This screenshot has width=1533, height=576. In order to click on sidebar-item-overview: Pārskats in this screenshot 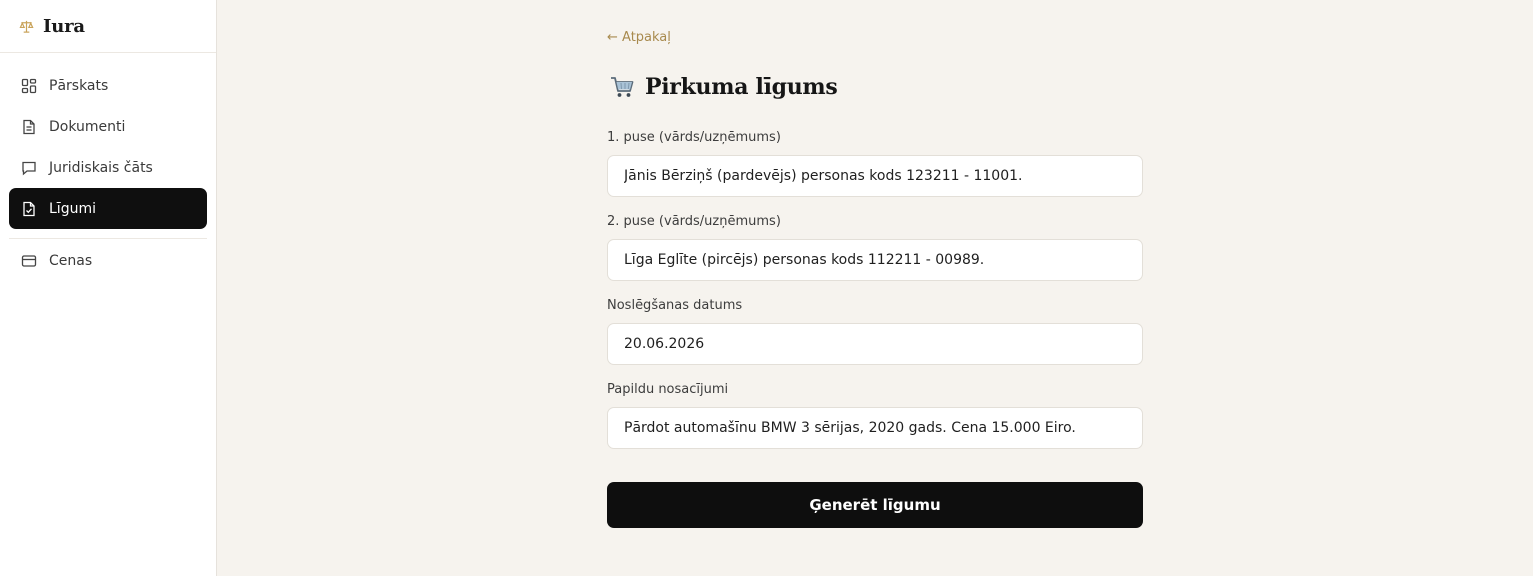, I will do `click(108, 85)`.